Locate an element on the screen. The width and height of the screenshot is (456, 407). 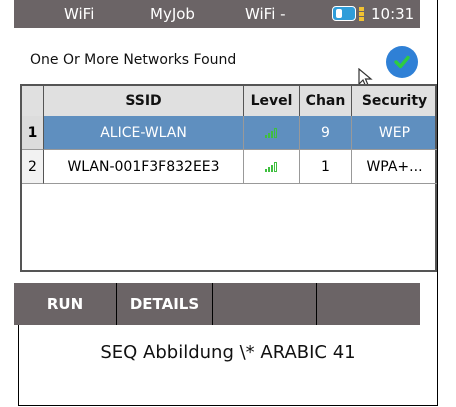
status-wifi-mode-label: WiFi - is located at coordinates (265, 14).